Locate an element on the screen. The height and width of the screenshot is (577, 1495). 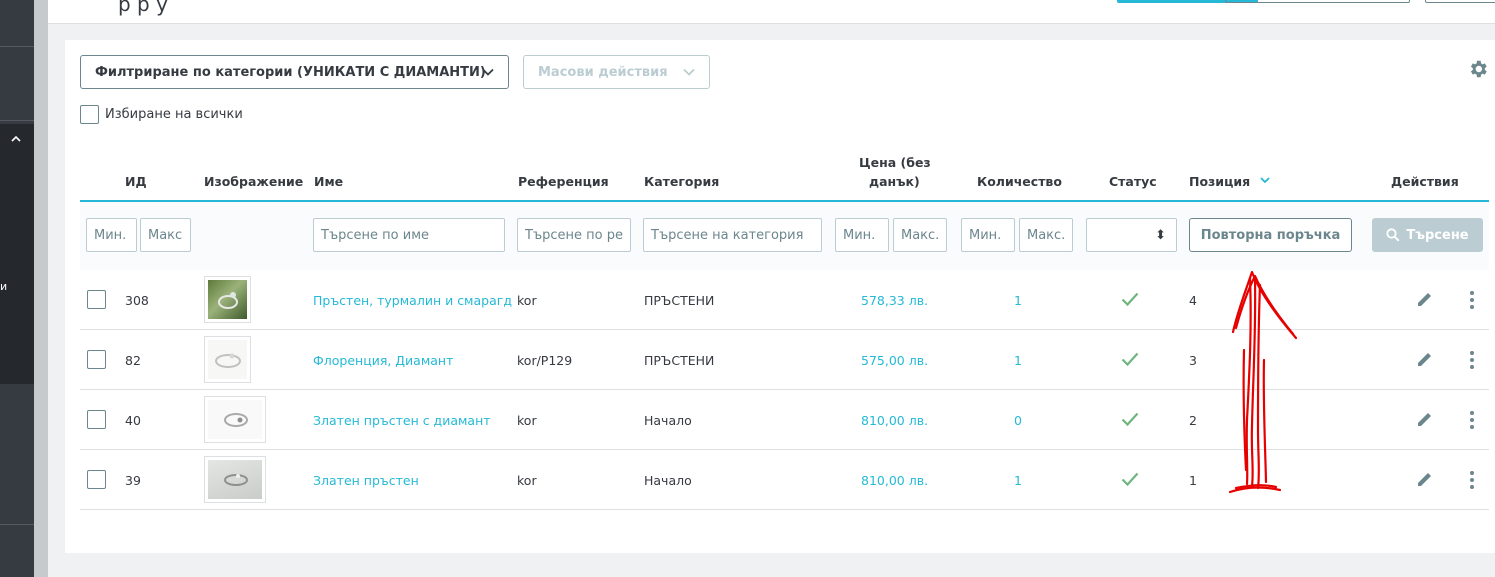
page-footer-area is located at coordinates (771, 565).